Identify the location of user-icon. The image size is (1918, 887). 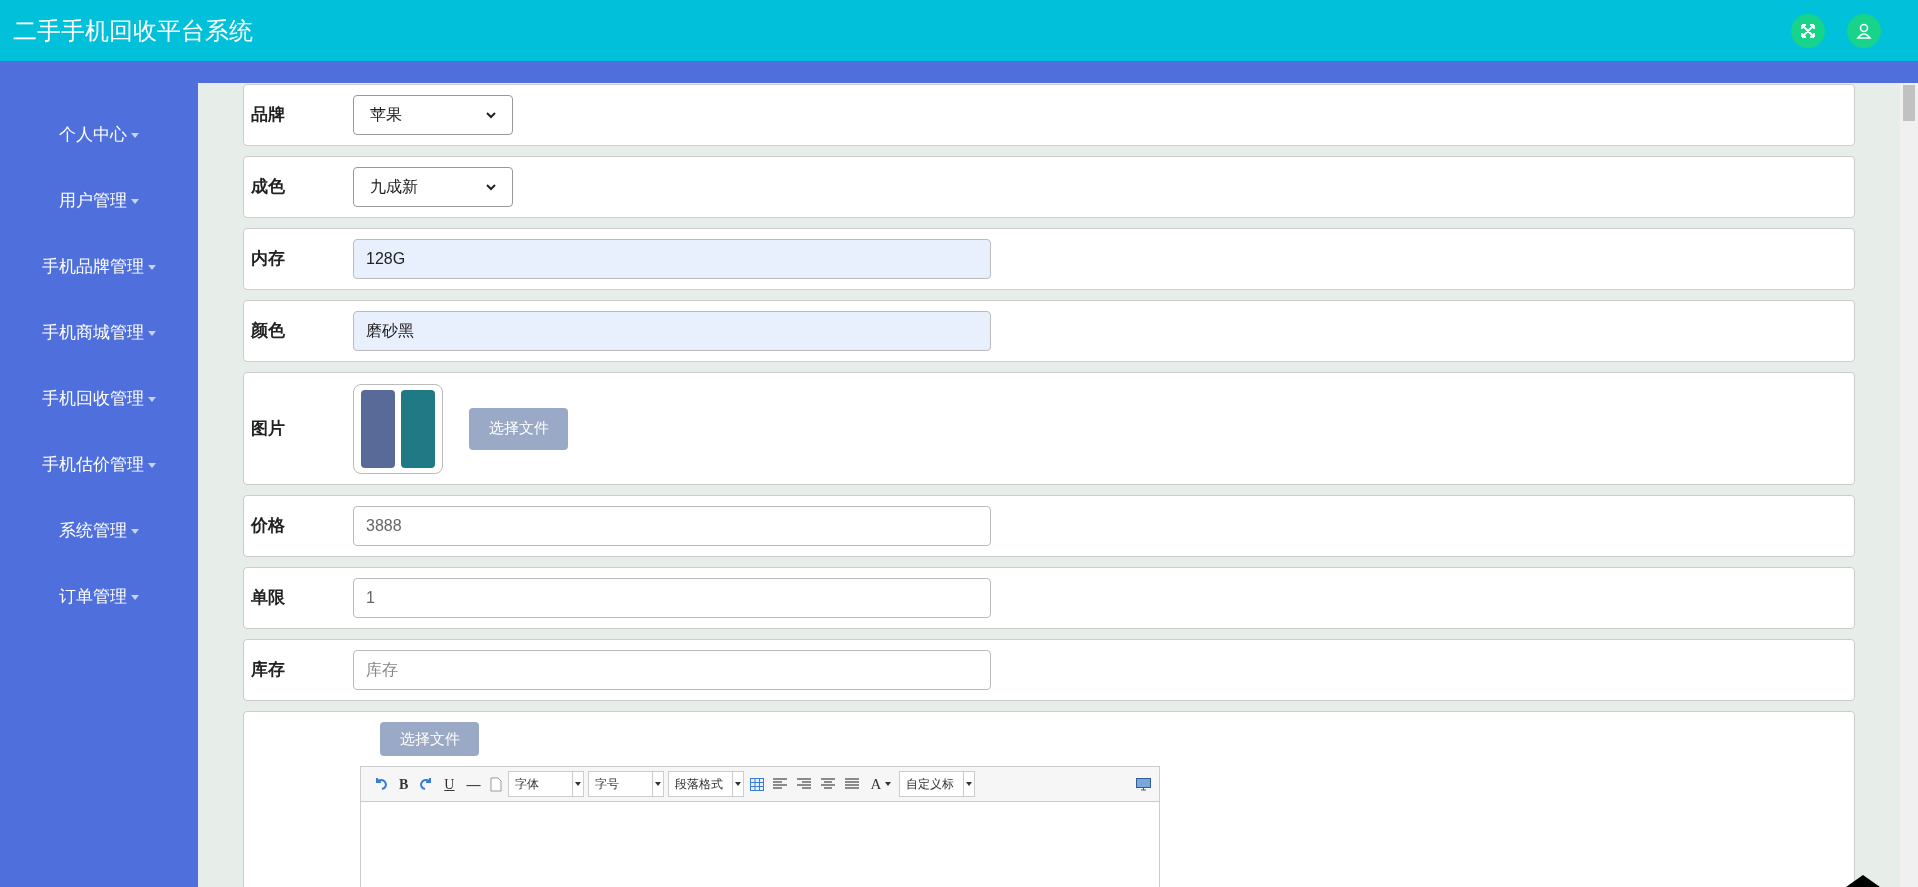
(1864, 30).